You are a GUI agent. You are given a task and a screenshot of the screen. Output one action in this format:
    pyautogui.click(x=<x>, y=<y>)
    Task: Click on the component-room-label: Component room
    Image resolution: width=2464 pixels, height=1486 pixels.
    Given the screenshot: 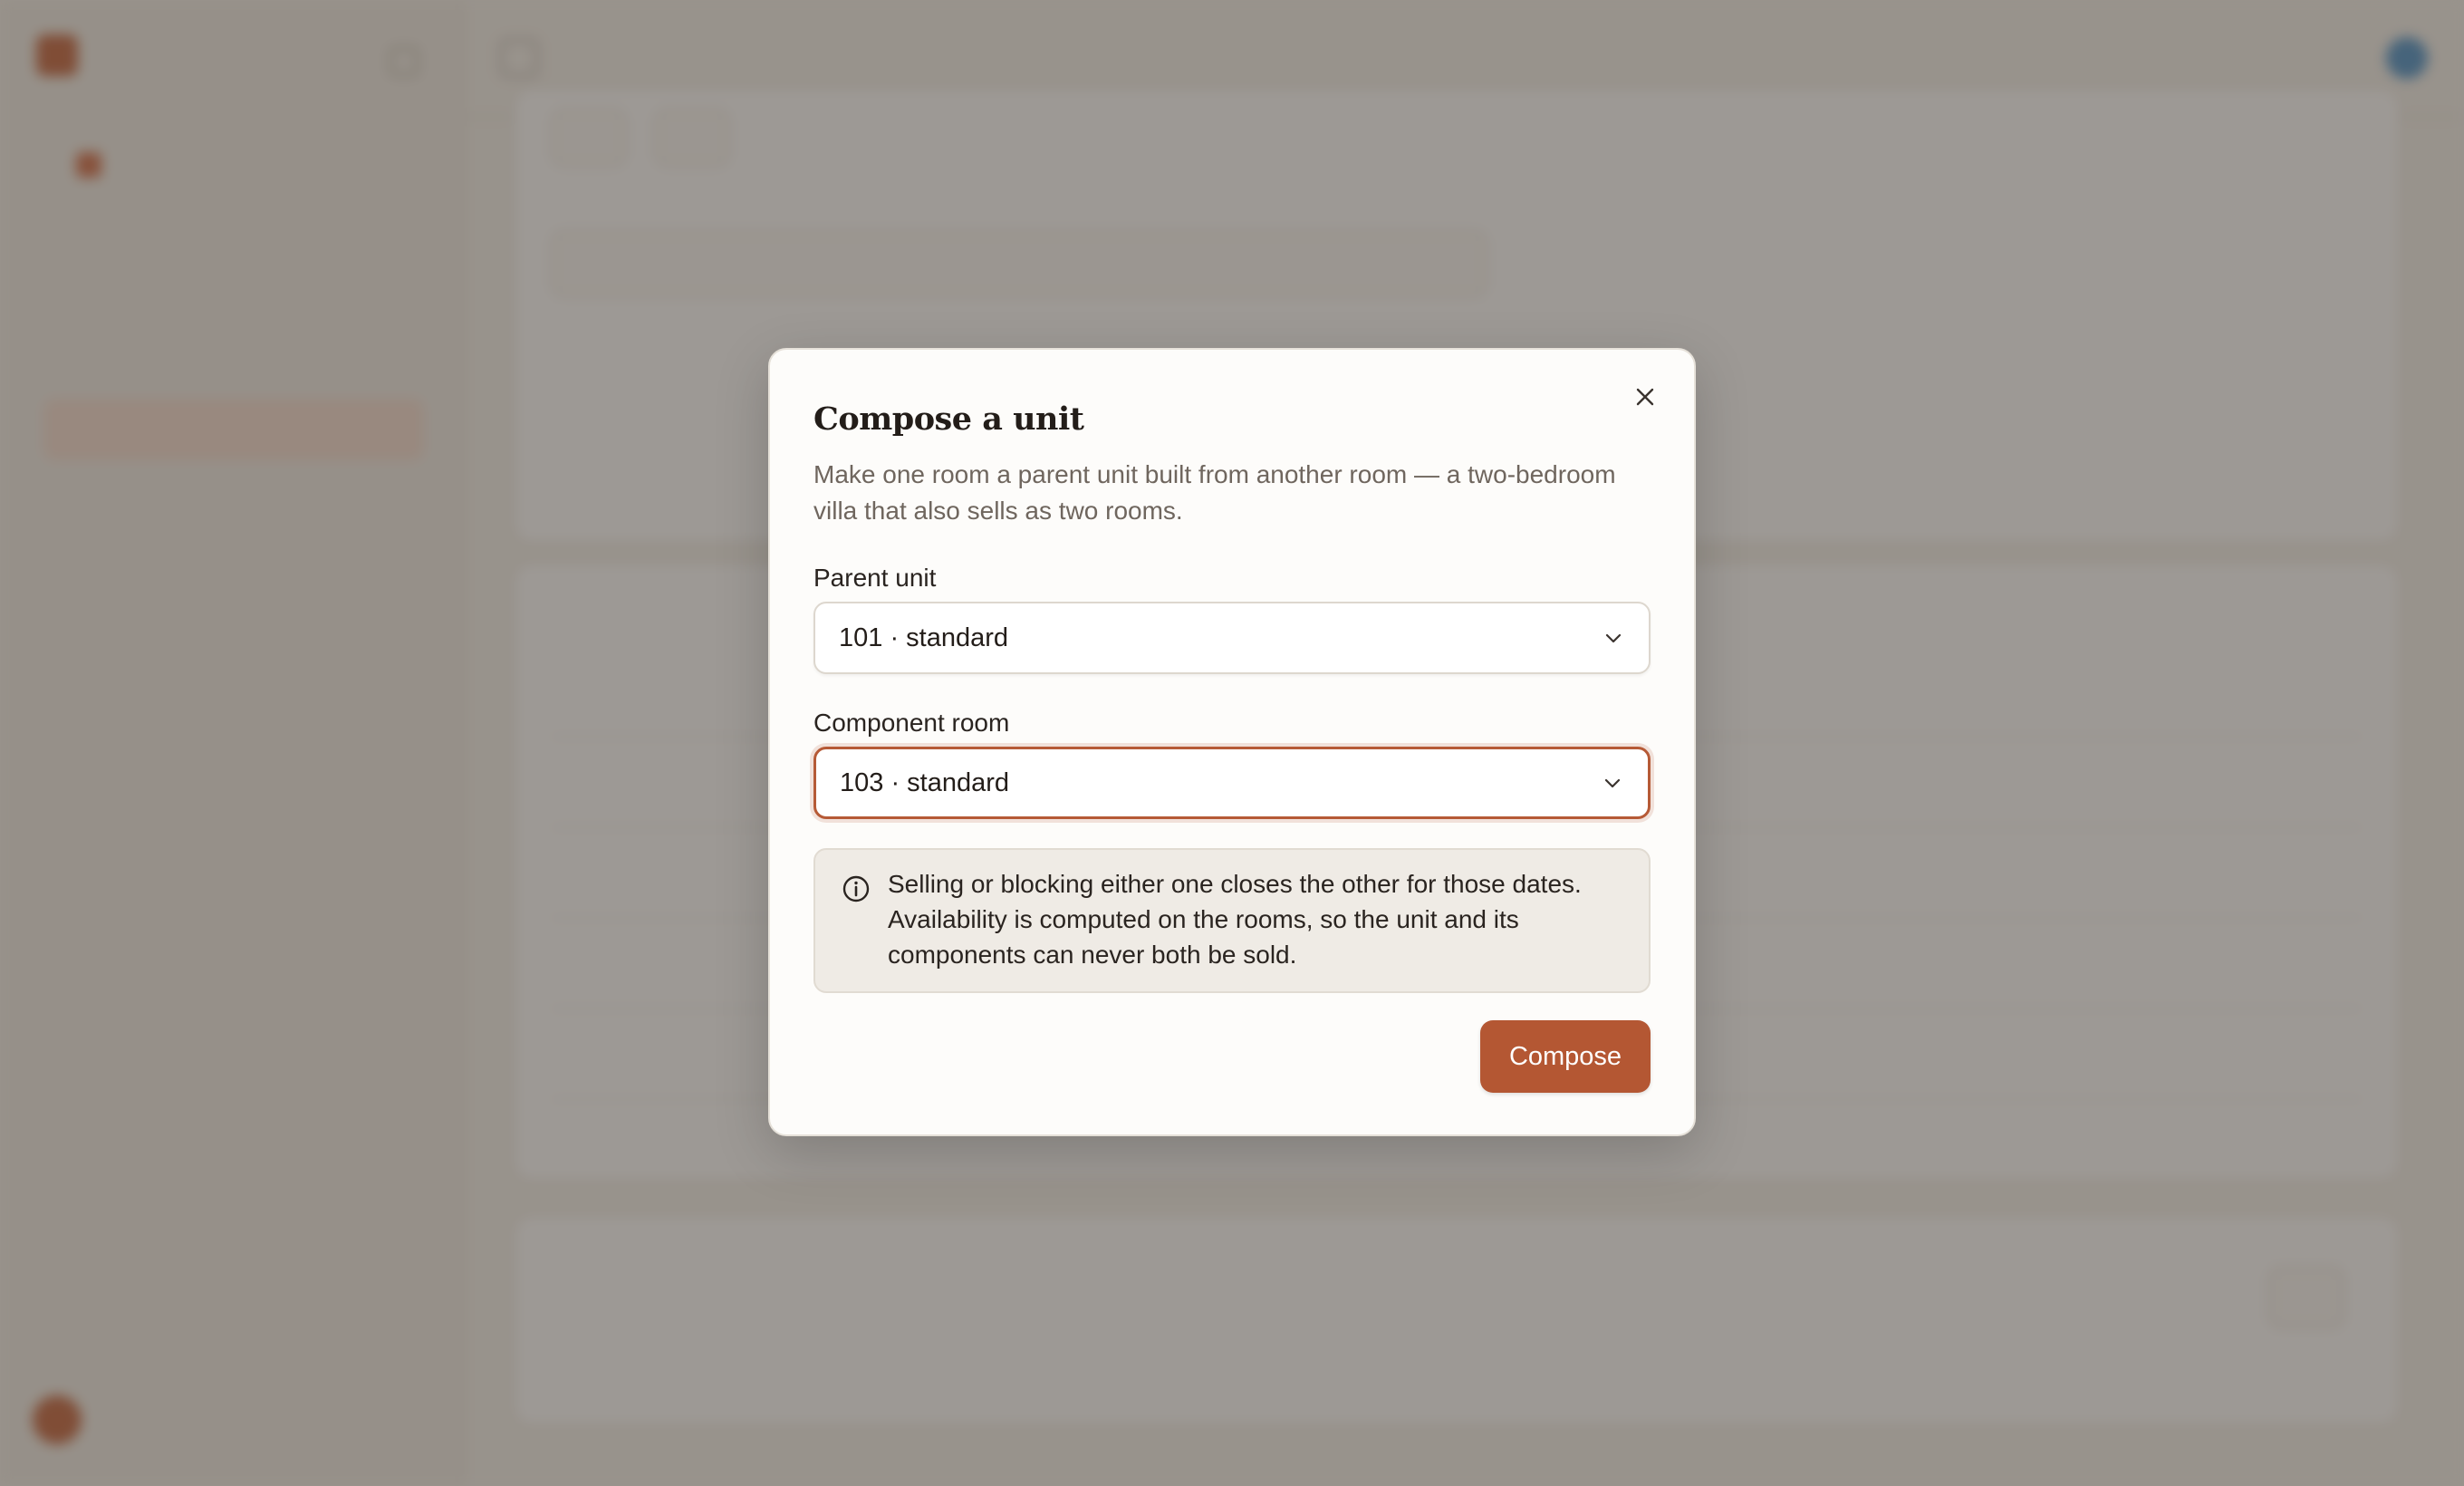 What is the action you would take?
    pyautogui.click(x=911, y=723)
    